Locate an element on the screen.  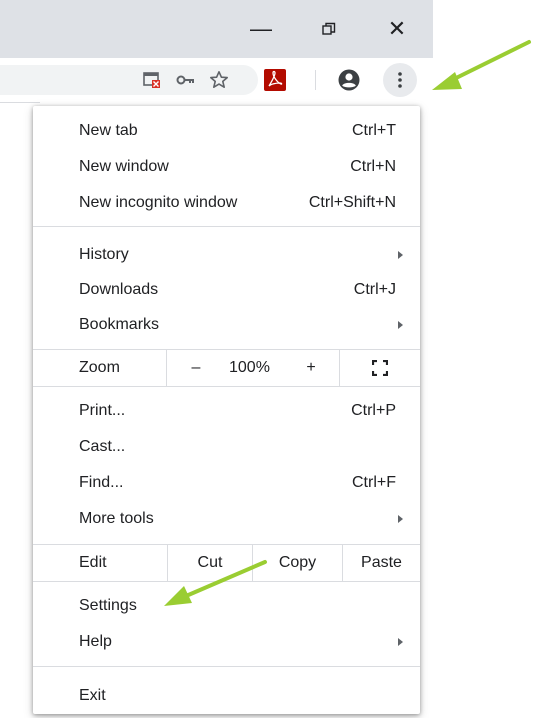
menu-item-new-window: New window Ctrl+N is located at coordinates (226, 167).